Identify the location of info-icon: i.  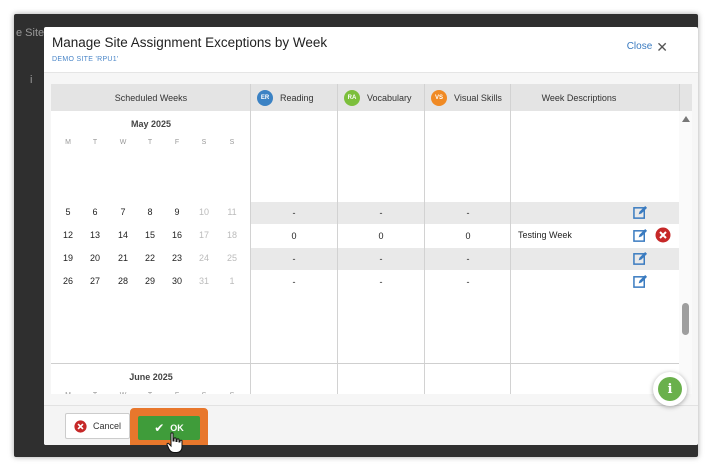
(670, 389).